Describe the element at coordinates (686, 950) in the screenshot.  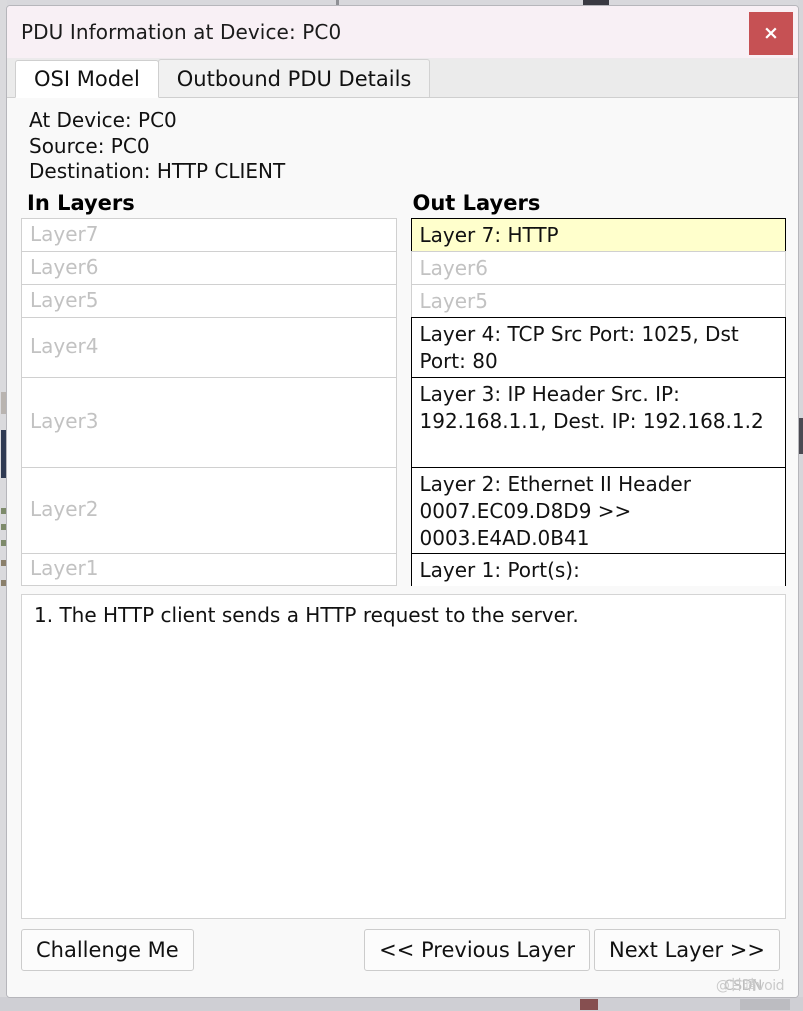
I see `next-layer-button: Next Layer >>` at that location.